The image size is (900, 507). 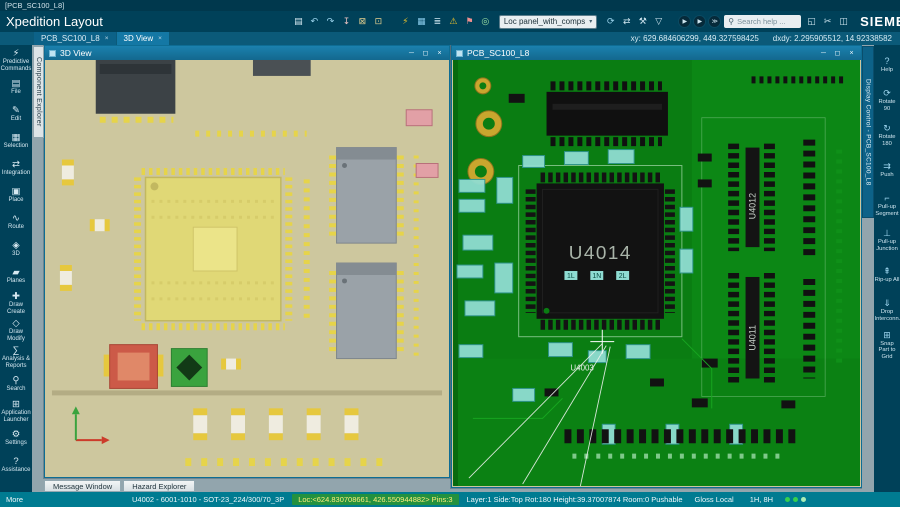 I want to click on sidebar-item-application-launcher: ⊞ Application Launcher, so click(x=16, y=411).